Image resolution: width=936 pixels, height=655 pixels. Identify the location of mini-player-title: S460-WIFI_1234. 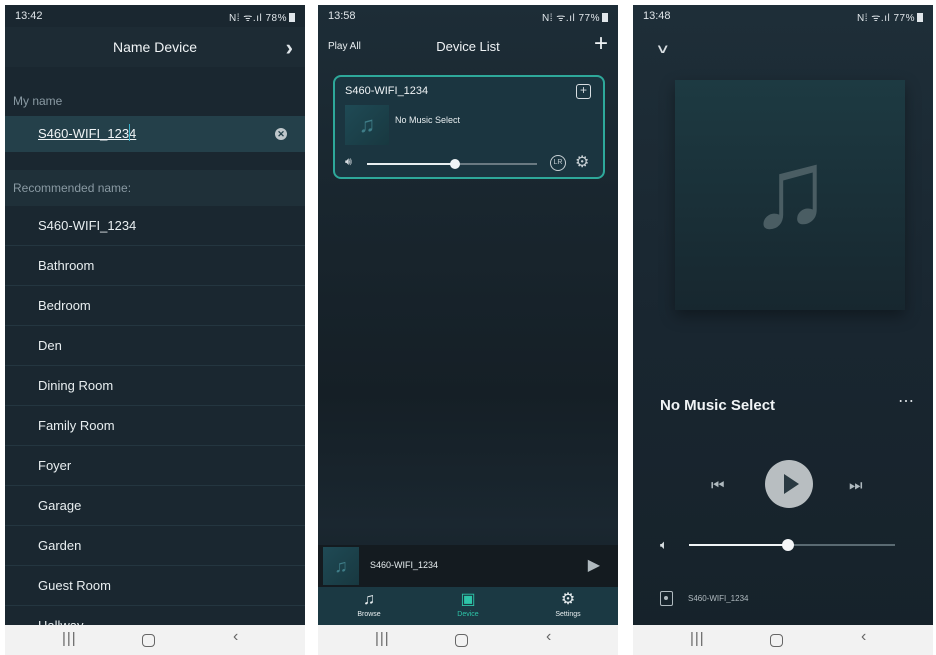
(404, 565).